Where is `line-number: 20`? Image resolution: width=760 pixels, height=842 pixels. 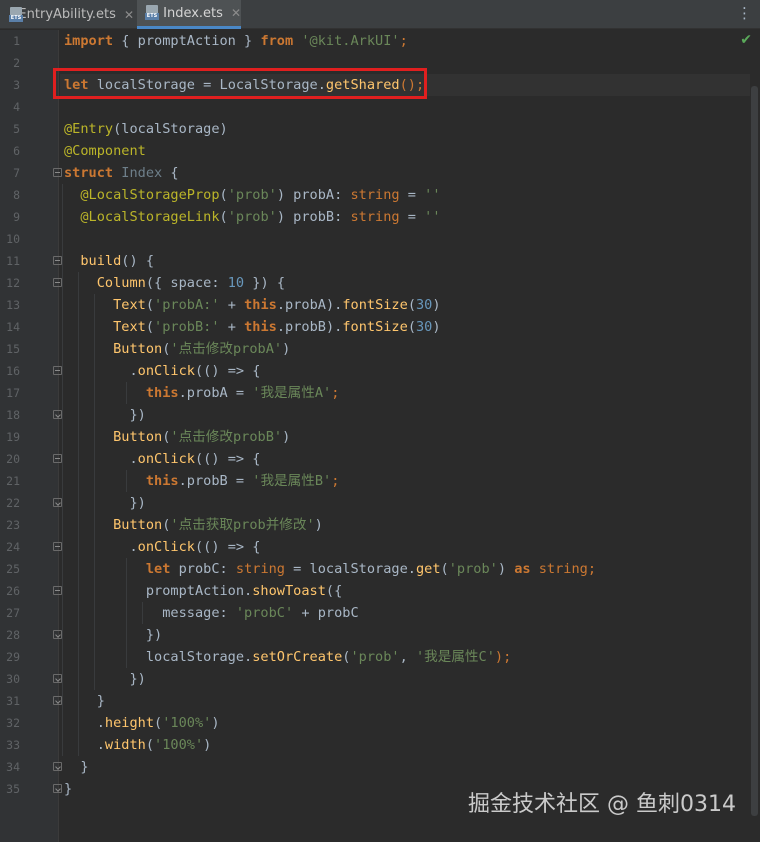 line-number: 20 is located at coordinates (13, 459).